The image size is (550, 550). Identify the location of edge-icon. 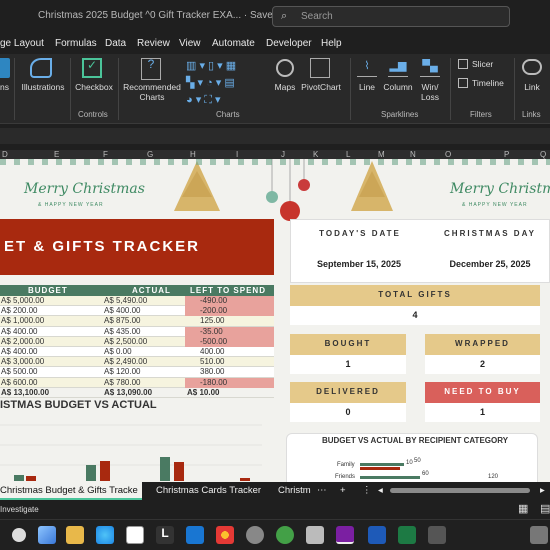
(105, 535).